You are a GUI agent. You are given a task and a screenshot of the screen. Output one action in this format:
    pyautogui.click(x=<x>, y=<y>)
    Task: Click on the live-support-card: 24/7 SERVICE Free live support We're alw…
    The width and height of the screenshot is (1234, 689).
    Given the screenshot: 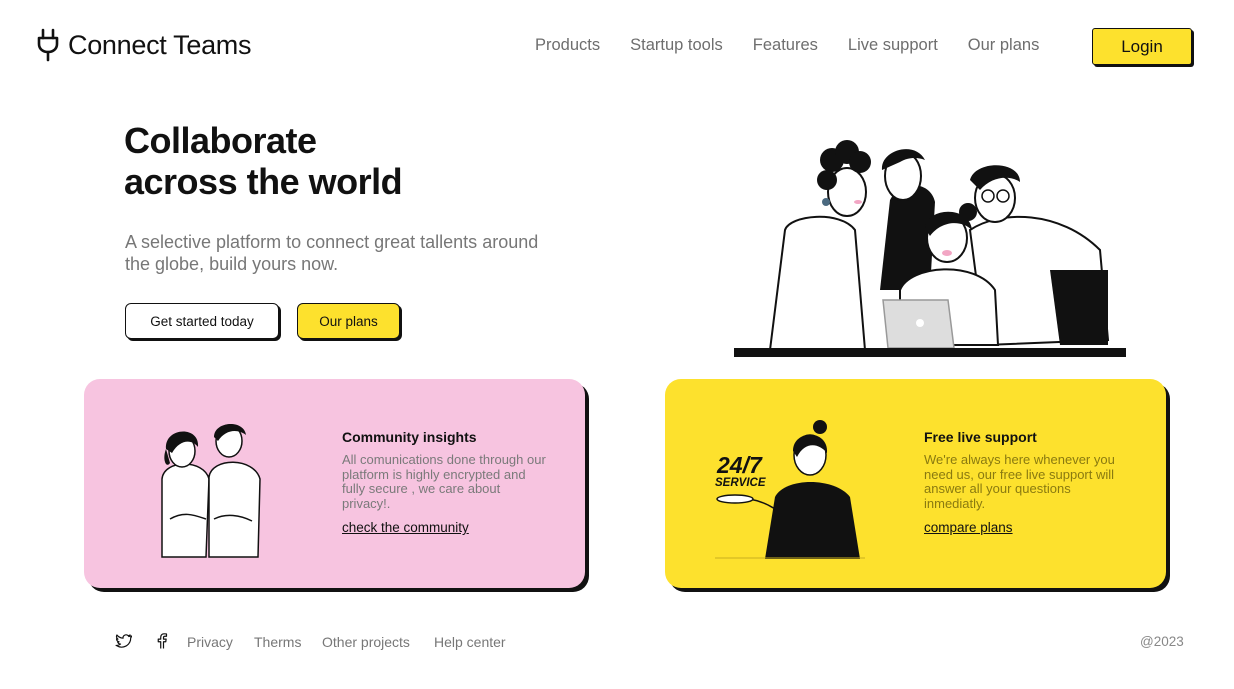 What is the action you would take?
    pyautogui.click(x=915, y=483)
    